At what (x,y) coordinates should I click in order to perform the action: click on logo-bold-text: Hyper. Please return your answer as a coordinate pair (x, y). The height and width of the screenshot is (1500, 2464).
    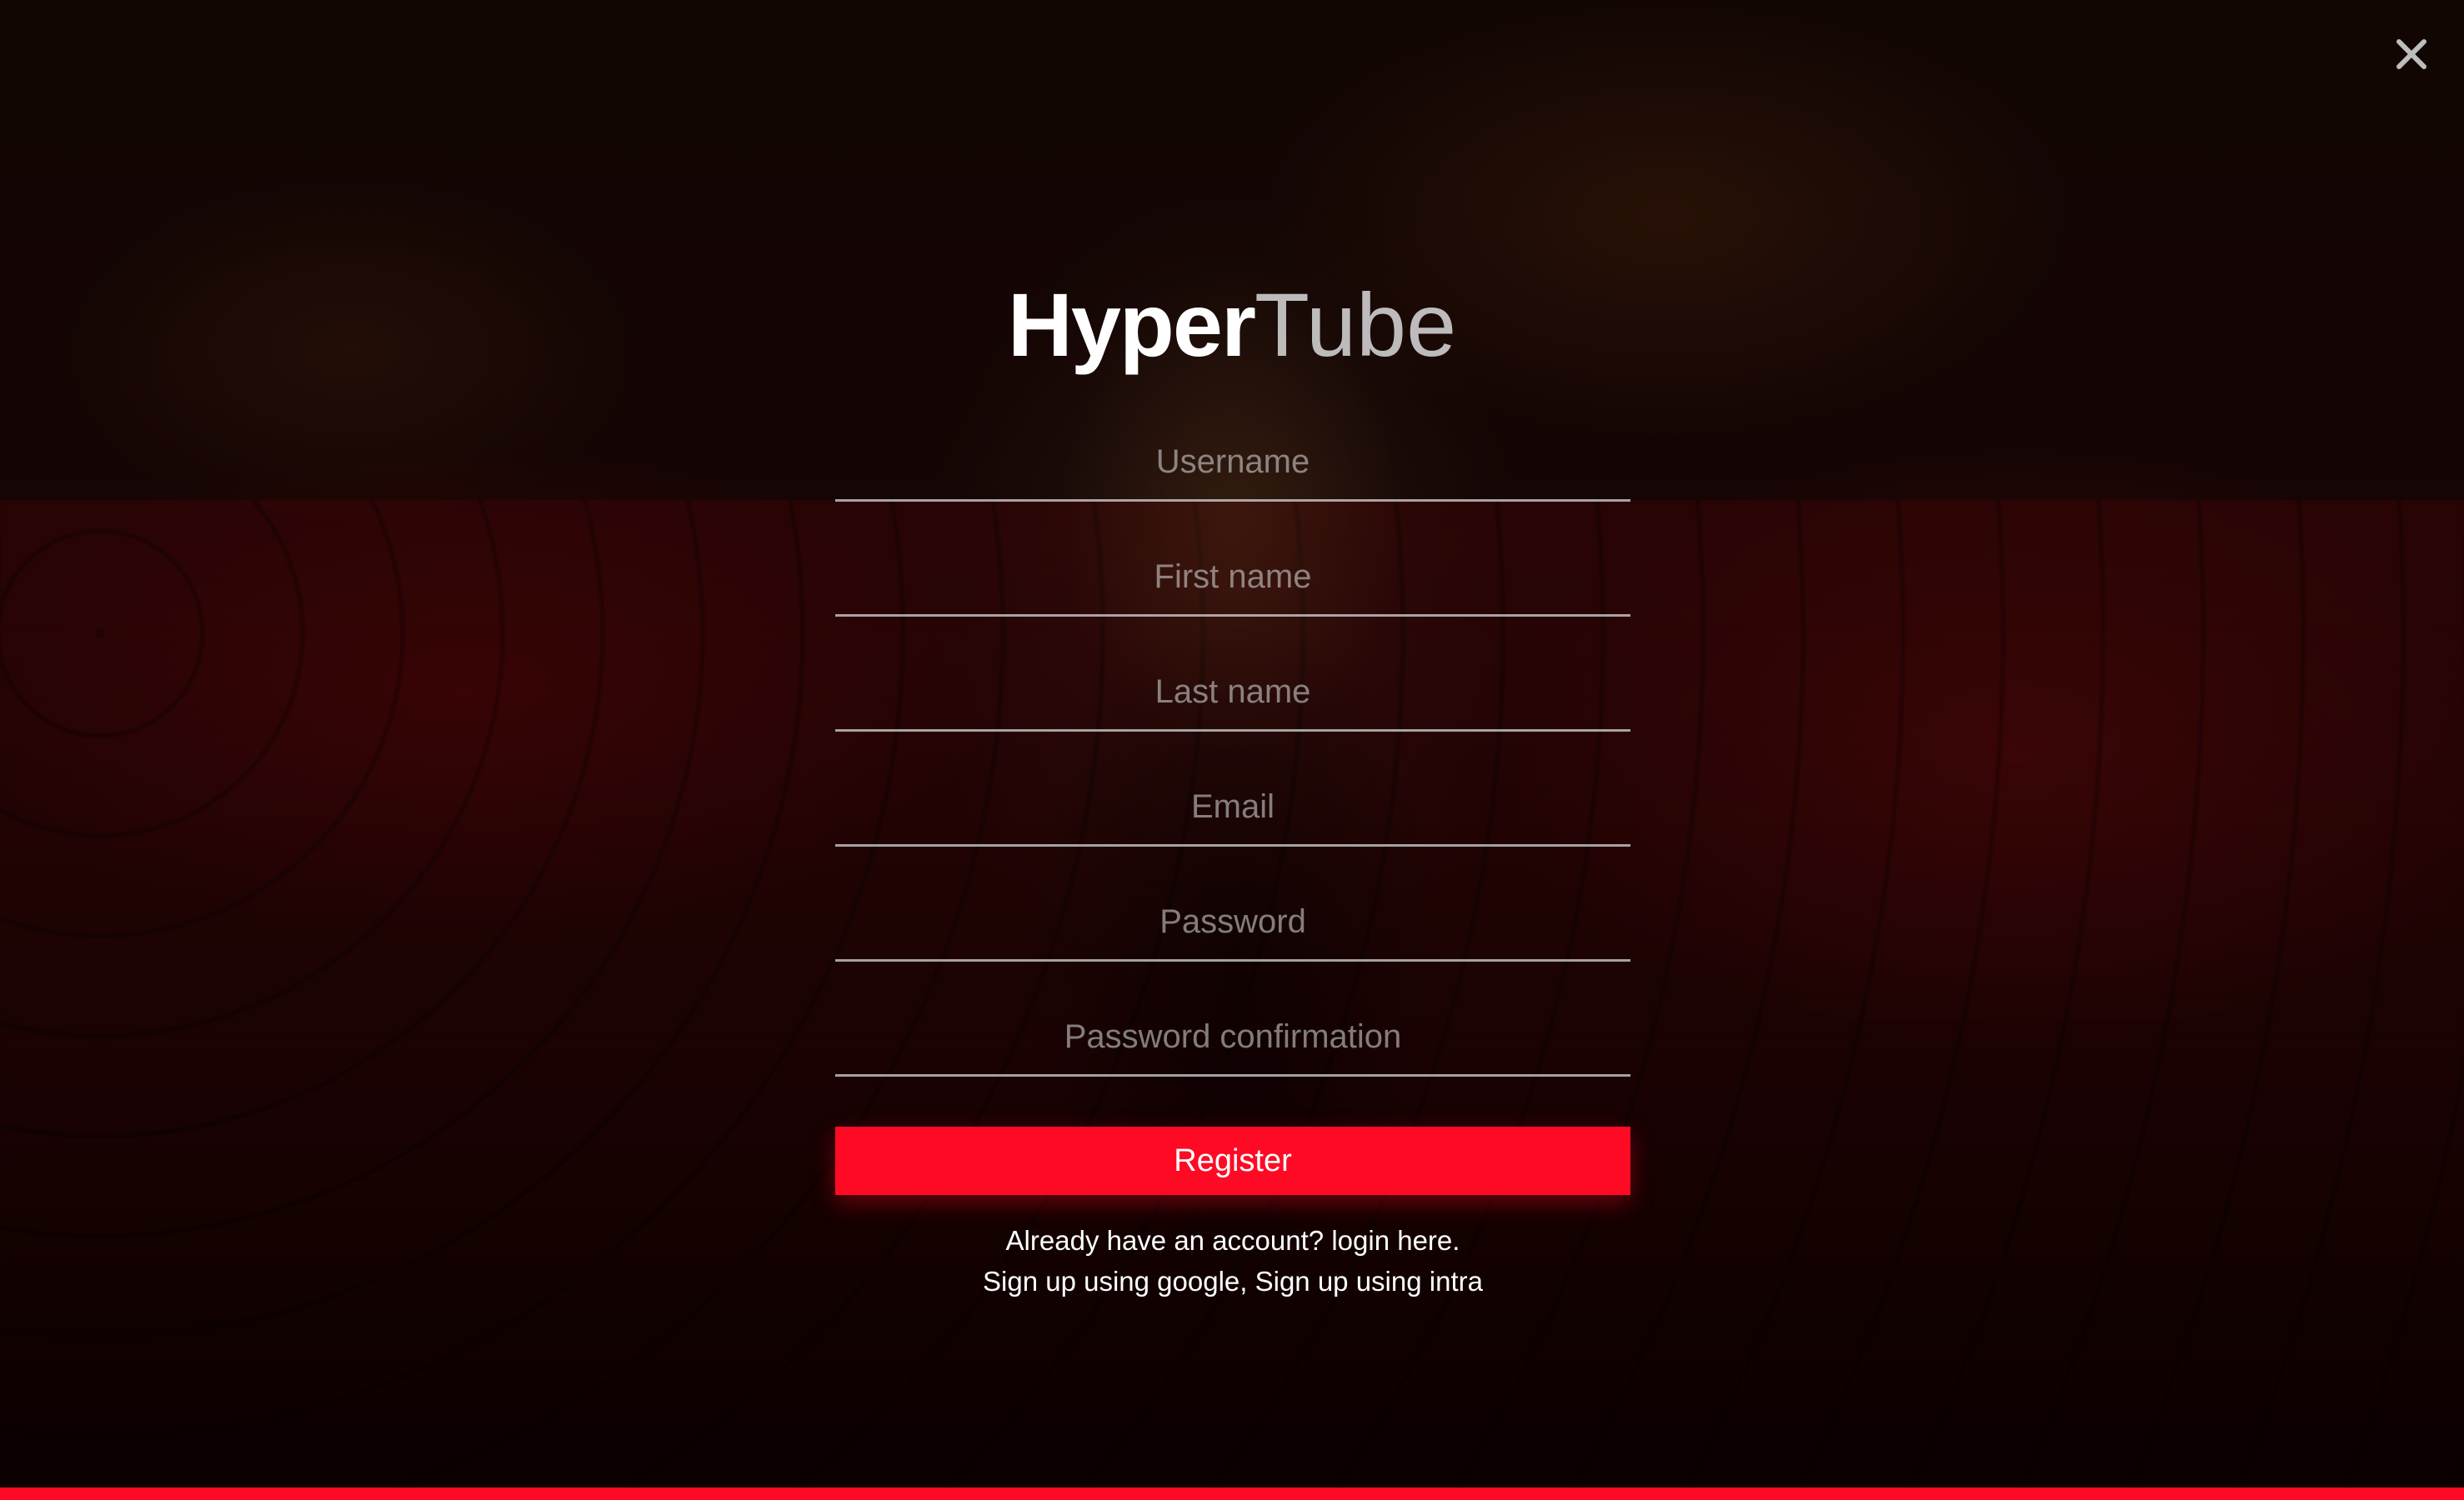
    Looking at the image, I should click on (1131, 324).